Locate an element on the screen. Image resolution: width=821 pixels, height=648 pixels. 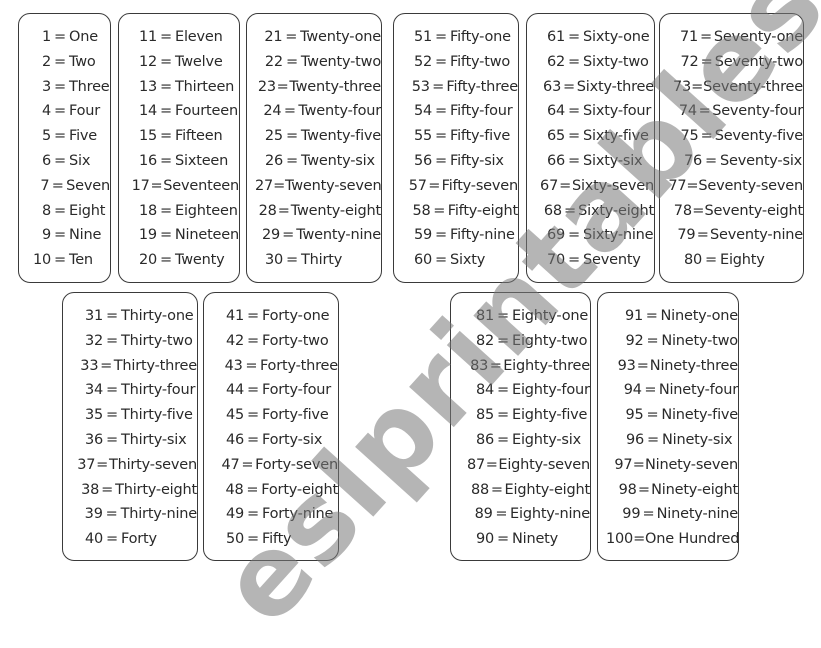
number-digit: 95 is located at coordinates (634, 415).